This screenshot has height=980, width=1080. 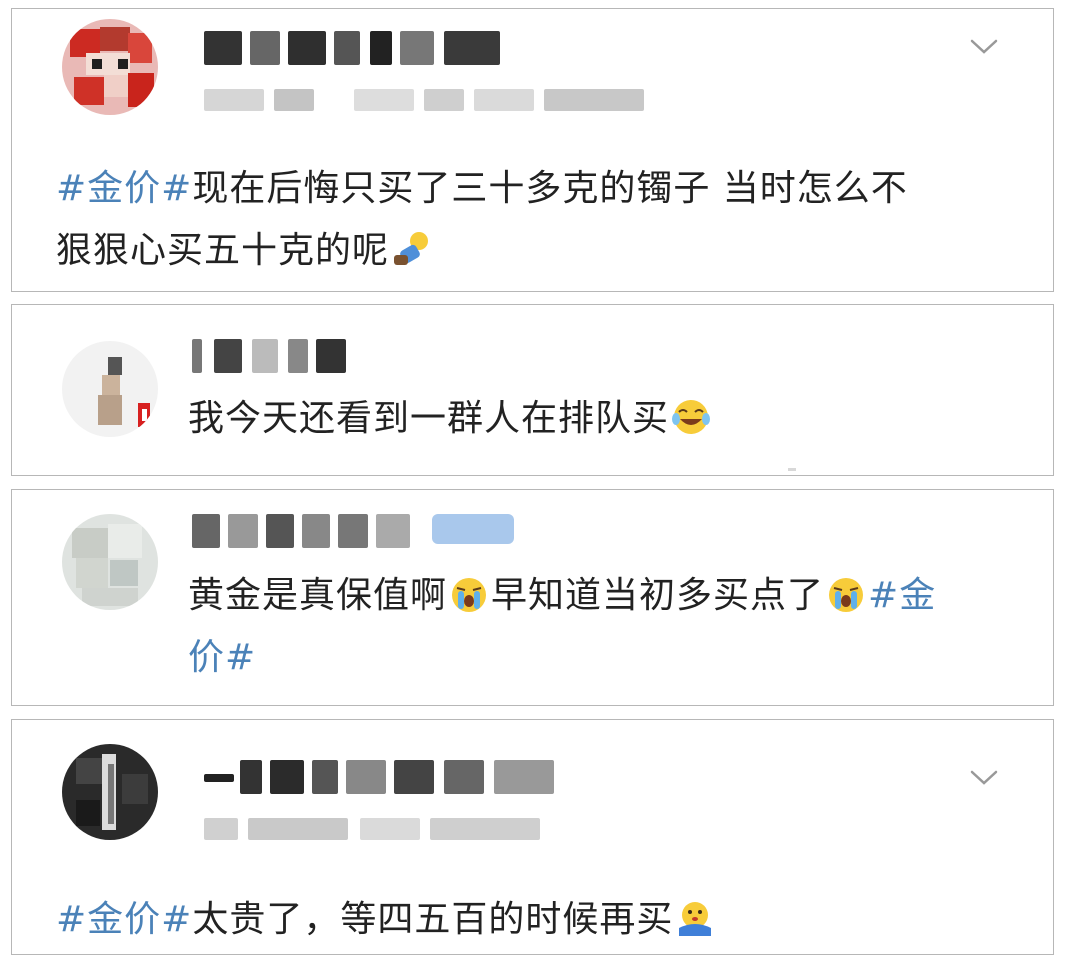 What do you see at coordinates (691, 417) in the screenshot?
I see `laugh-cry-emoji` at bounding box center [691, 417].